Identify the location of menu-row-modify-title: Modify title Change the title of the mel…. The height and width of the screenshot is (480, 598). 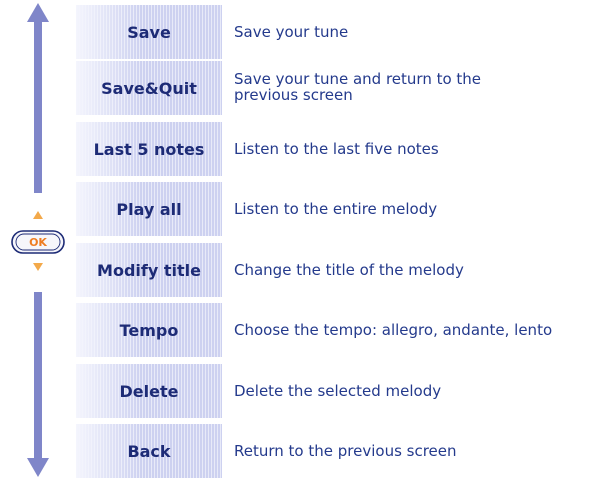
(337, 270).